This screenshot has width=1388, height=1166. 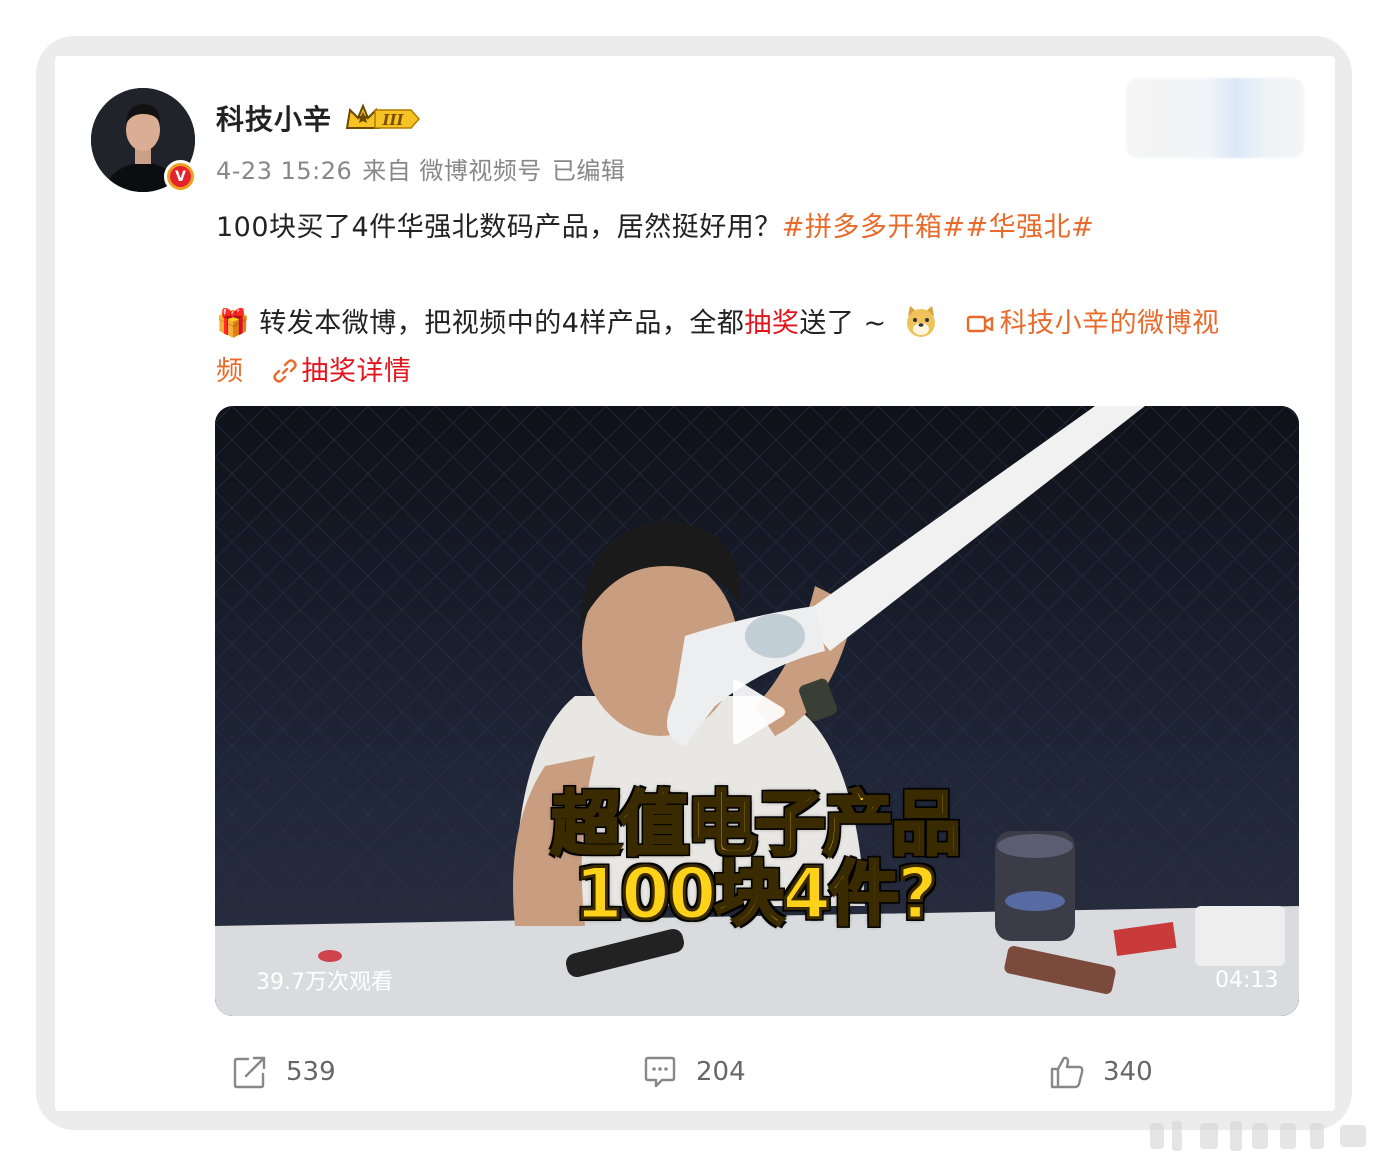 What do you see at coordinates (452, 171) in the screenshot?
I see `post-source: 来自 微博视频号` at bounding box center [452, 171].